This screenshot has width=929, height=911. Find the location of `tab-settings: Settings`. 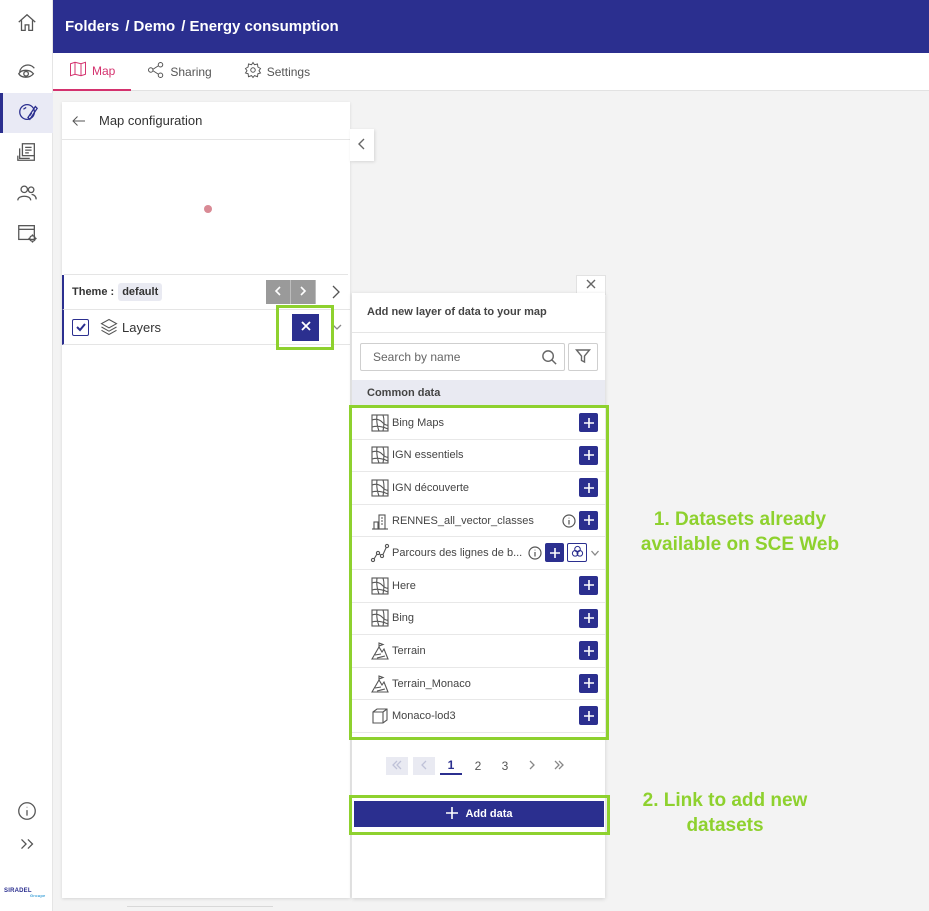

tab-settings: Settings is located at coordinates (277, 72).